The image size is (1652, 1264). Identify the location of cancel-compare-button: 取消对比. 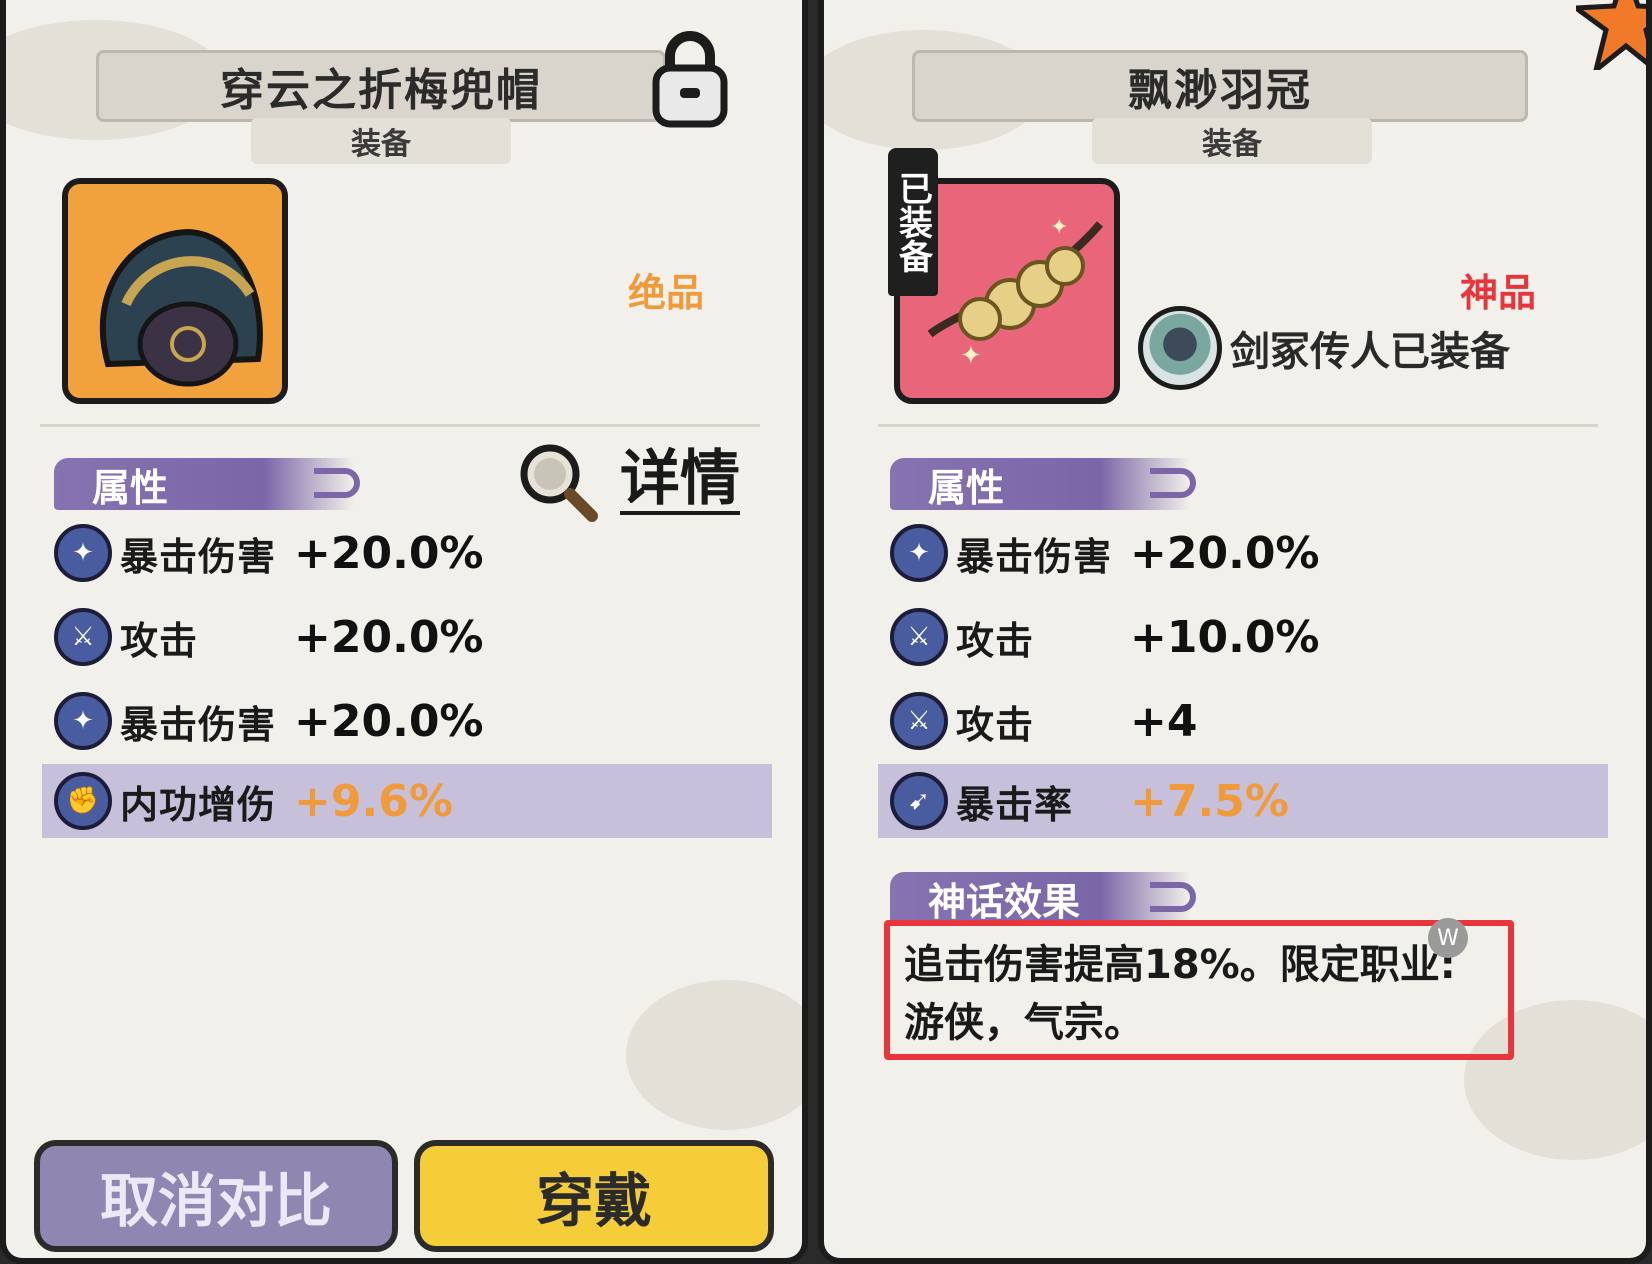
(216, 1196).